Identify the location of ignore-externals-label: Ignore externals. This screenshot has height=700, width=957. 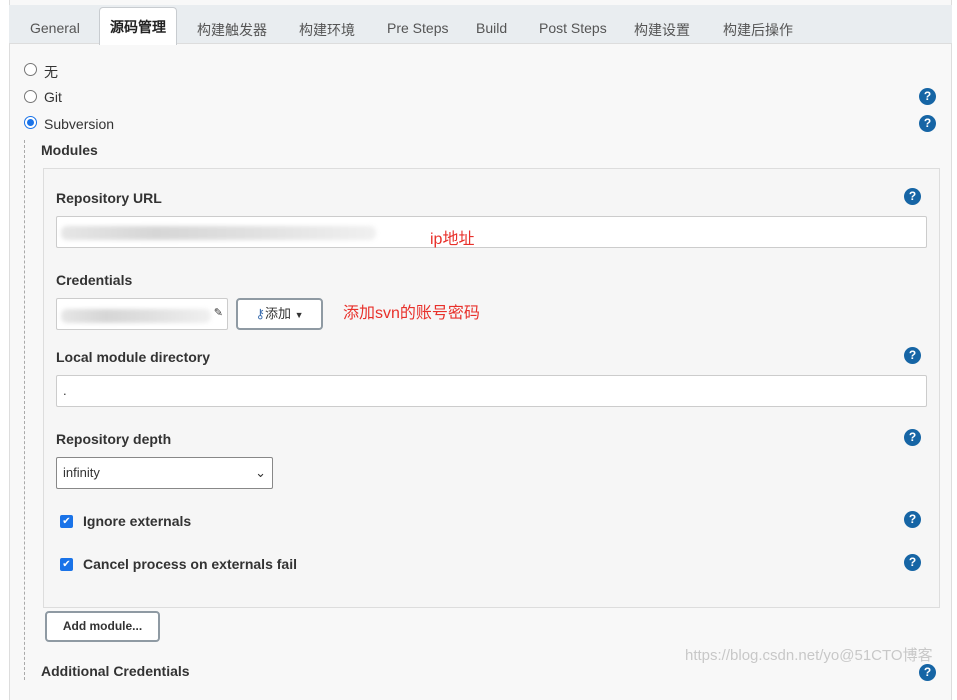
(137, 521).